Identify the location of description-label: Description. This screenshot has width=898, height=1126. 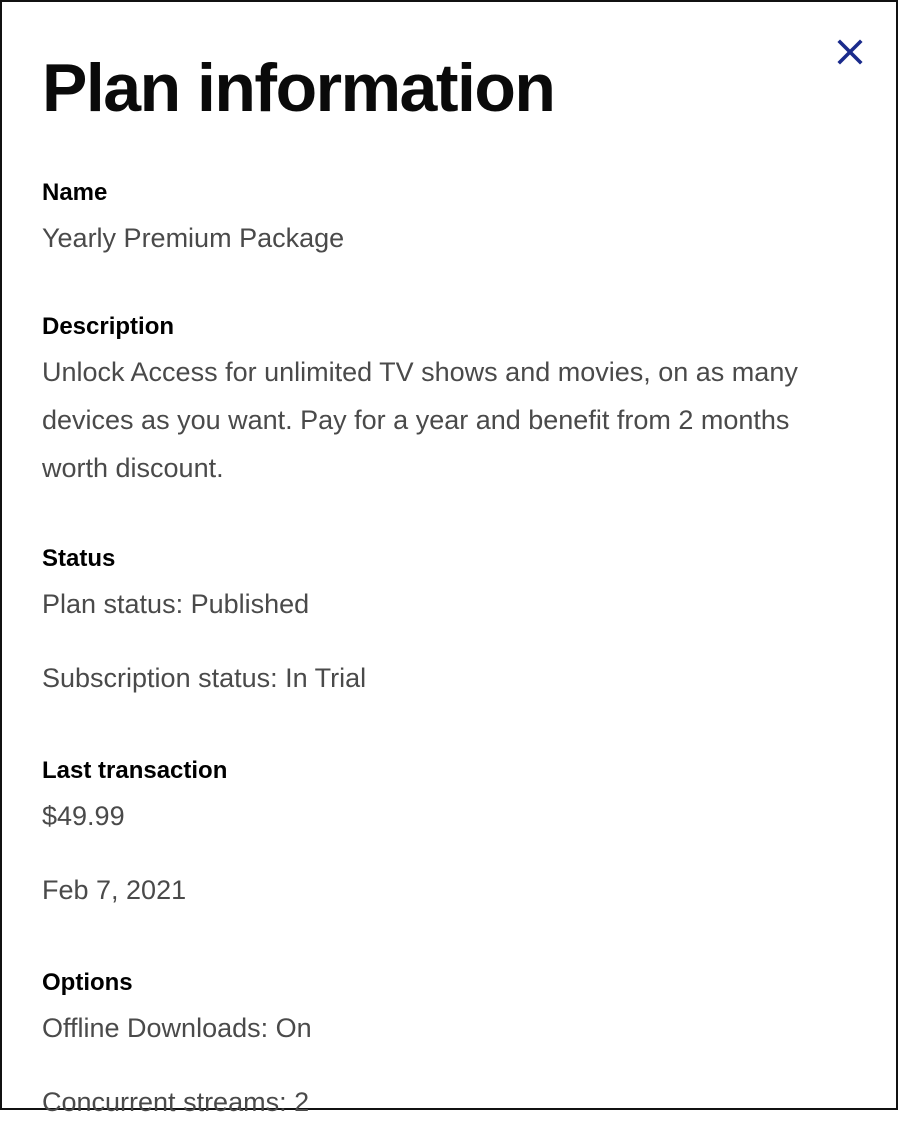
(108, 326).